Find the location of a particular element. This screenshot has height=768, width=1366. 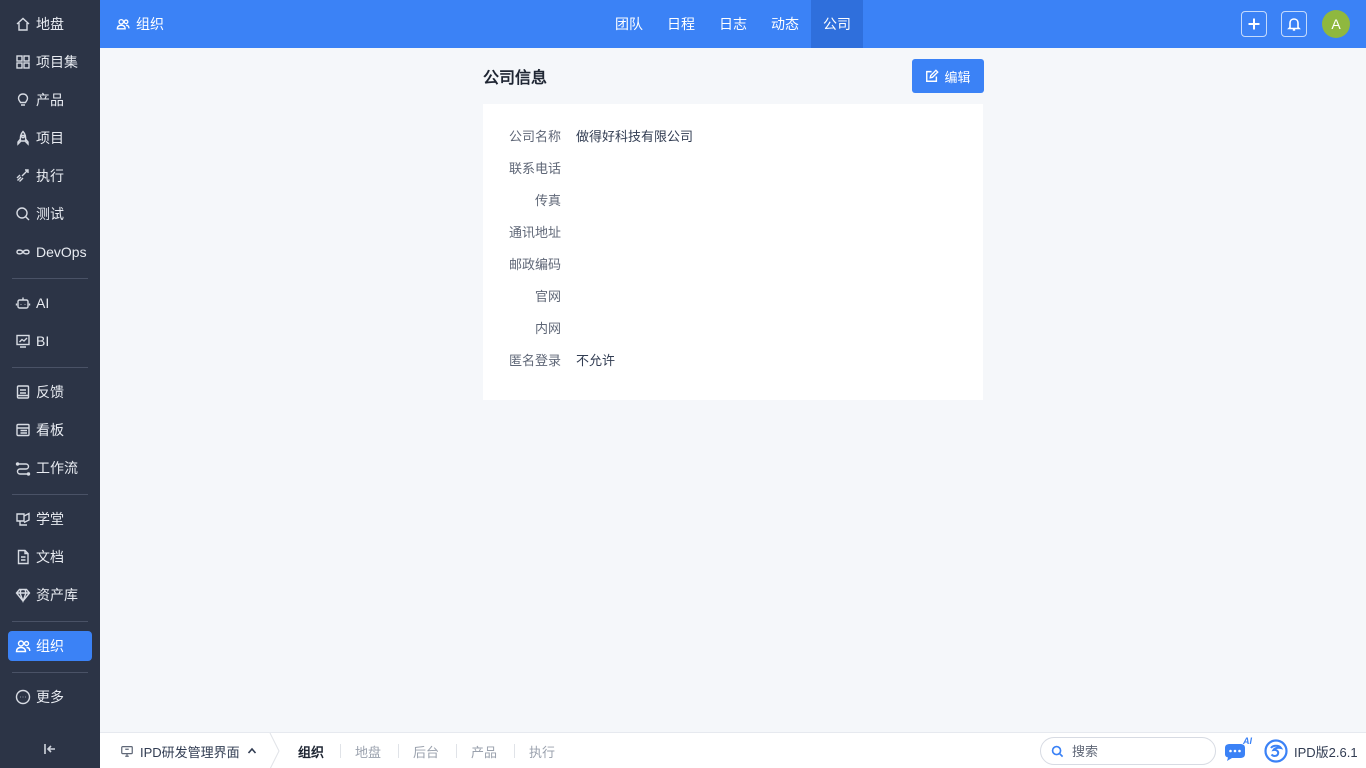

app-switcher-label: IPD研发管理界面 is located at coordinates (190, 752).